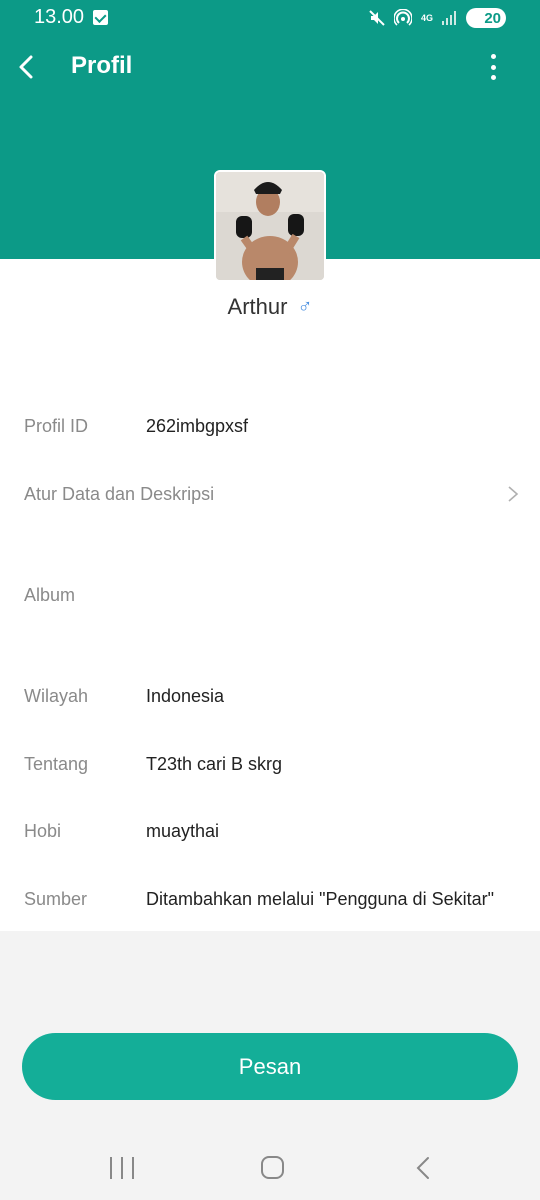  I want to click on wilayah-label: Wilayah, so click(56, 696).